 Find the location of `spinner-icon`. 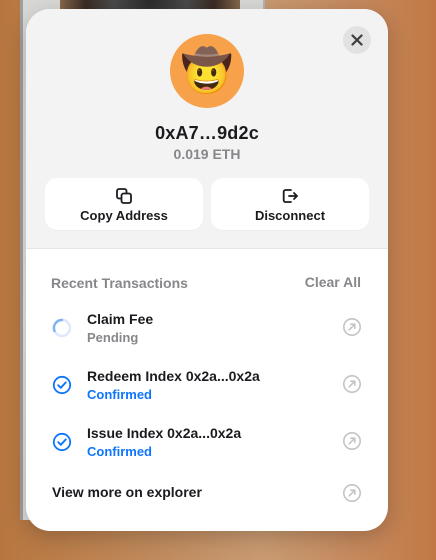

spinner-icon is located at coordinates (62, 328).